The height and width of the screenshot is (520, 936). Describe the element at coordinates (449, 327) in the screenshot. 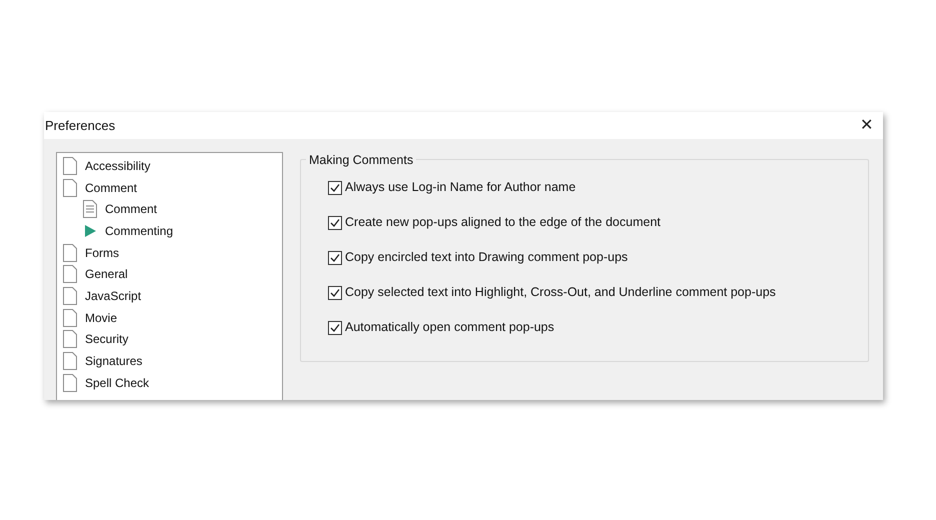

I see `option-label: Automatically open comment pop-ups` at that location.